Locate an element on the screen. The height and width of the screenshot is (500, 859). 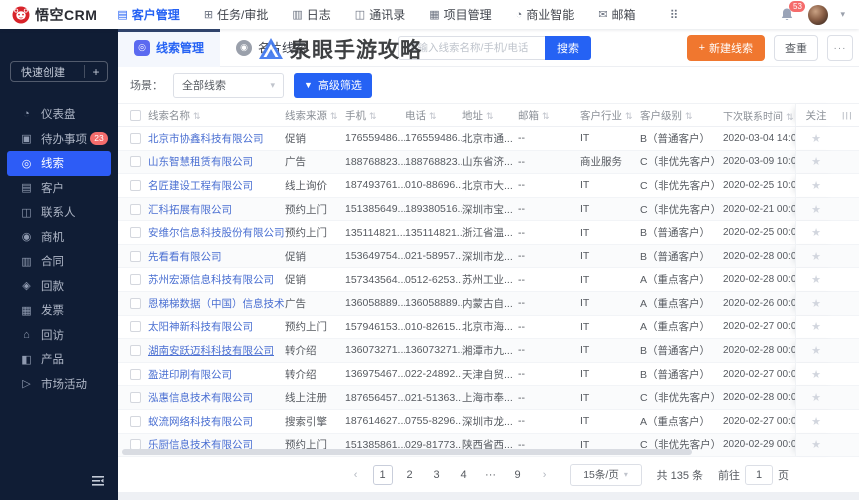
page-button-4: 4 is located at coordinates (464, 475).